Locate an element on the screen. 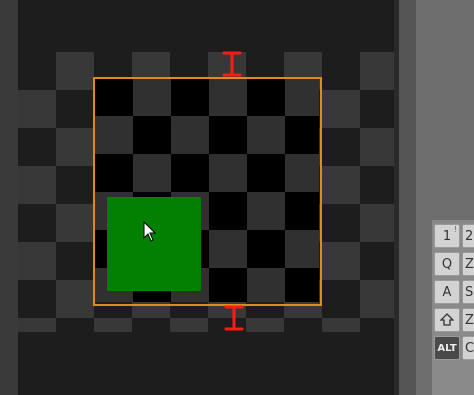 The image size is (474, 395). resize-handle-bottom-icon is located at coordinates (234, 318).